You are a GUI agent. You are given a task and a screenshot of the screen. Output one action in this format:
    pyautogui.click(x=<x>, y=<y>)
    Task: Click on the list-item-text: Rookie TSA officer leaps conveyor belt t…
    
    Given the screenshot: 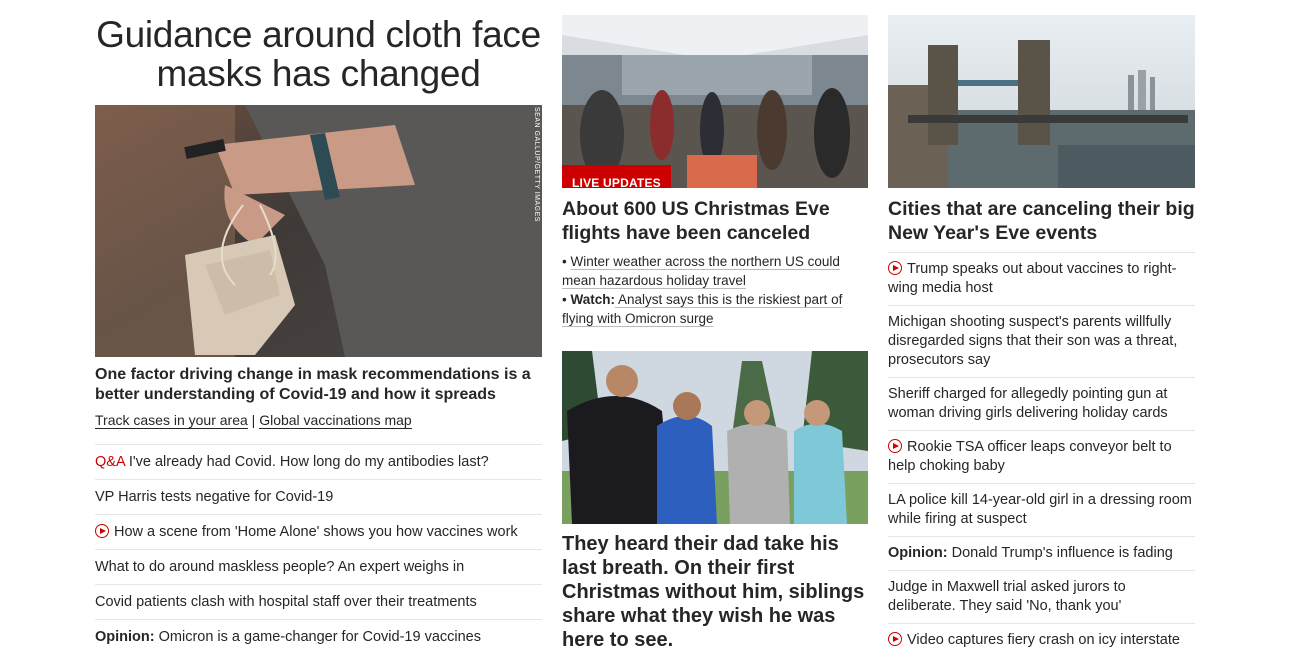 What is the action you would take?
    pyautogui.click(x=1030, y=456)
    